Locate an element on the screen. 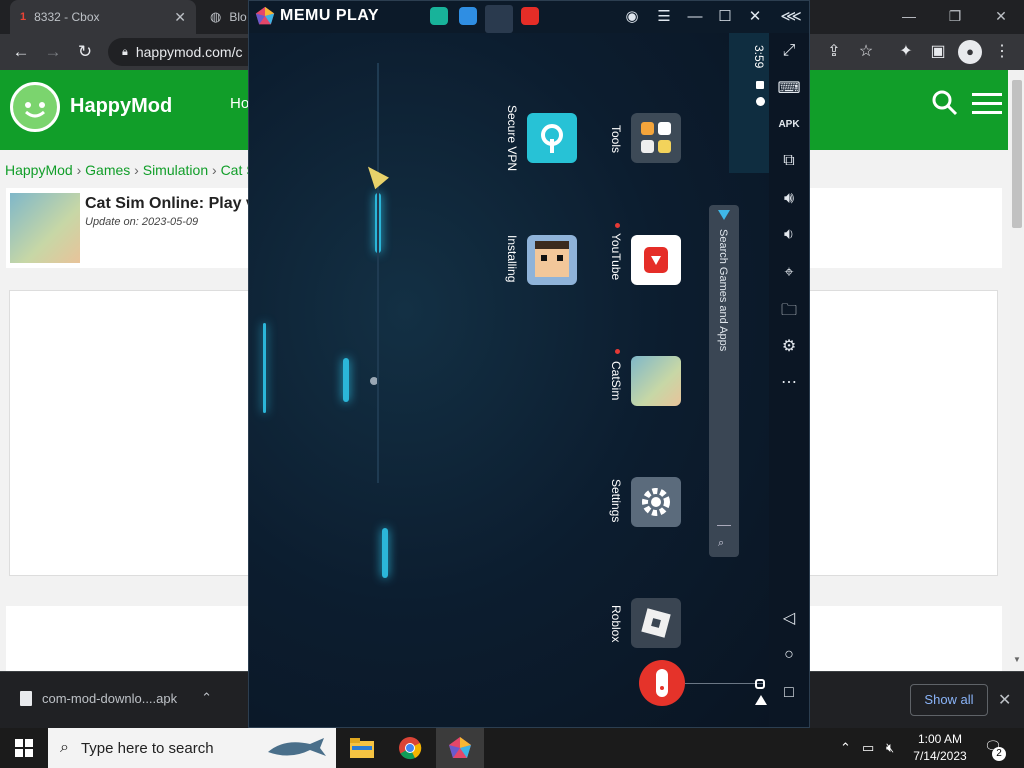 Image resolution: width=1024 pixels, height=768 pixels. app-label-settings: Settings is located at coordinates (616, 501).